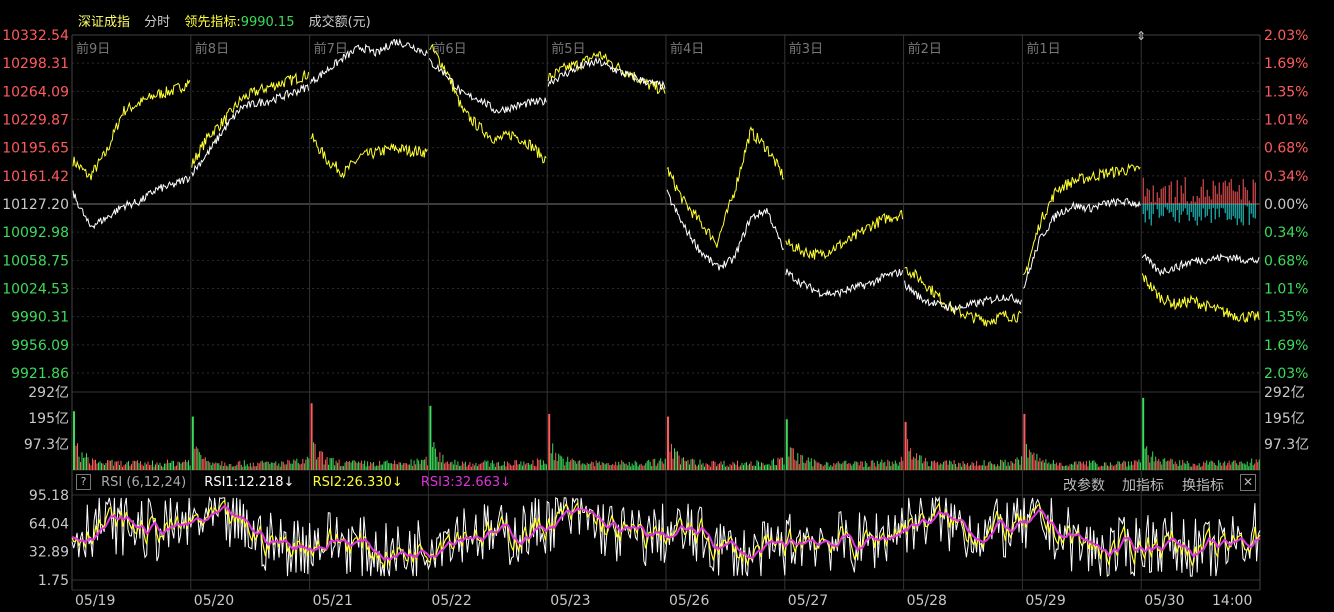  What do you see at coordinates (331, 49) in the screenshot?
I see `day-label: 前7日` at bounding box center [331, 49].